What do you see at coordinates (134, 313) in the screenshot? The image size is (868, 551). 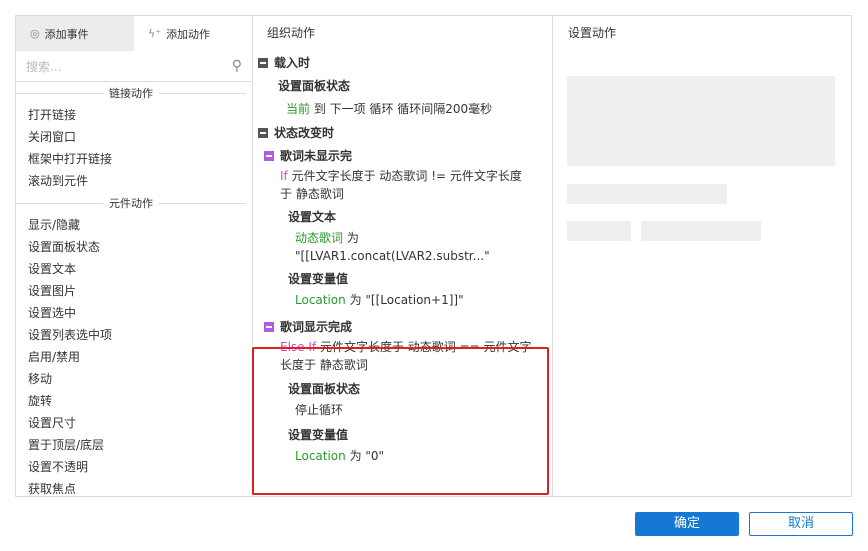 I see `action-list-item: 设置选中` at bounding box center [134, 313].